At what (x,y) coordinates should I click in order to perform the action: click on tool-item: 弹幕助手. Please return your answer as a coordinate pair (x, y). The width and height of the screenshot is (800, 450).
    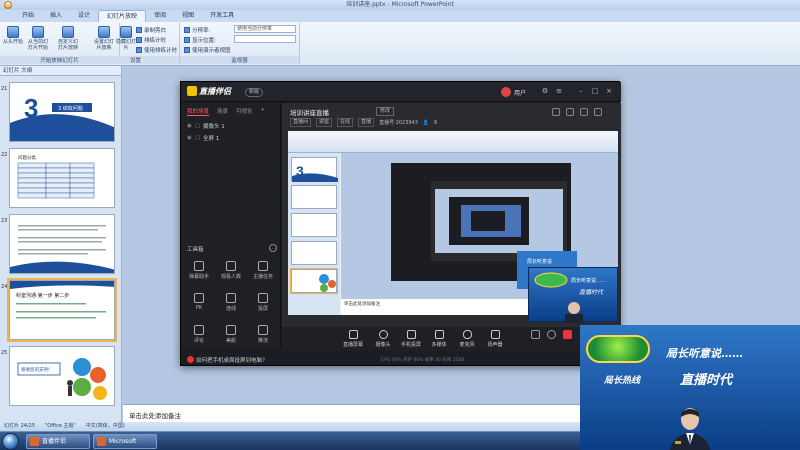
    Looking at the image, I should click on (199, 270).